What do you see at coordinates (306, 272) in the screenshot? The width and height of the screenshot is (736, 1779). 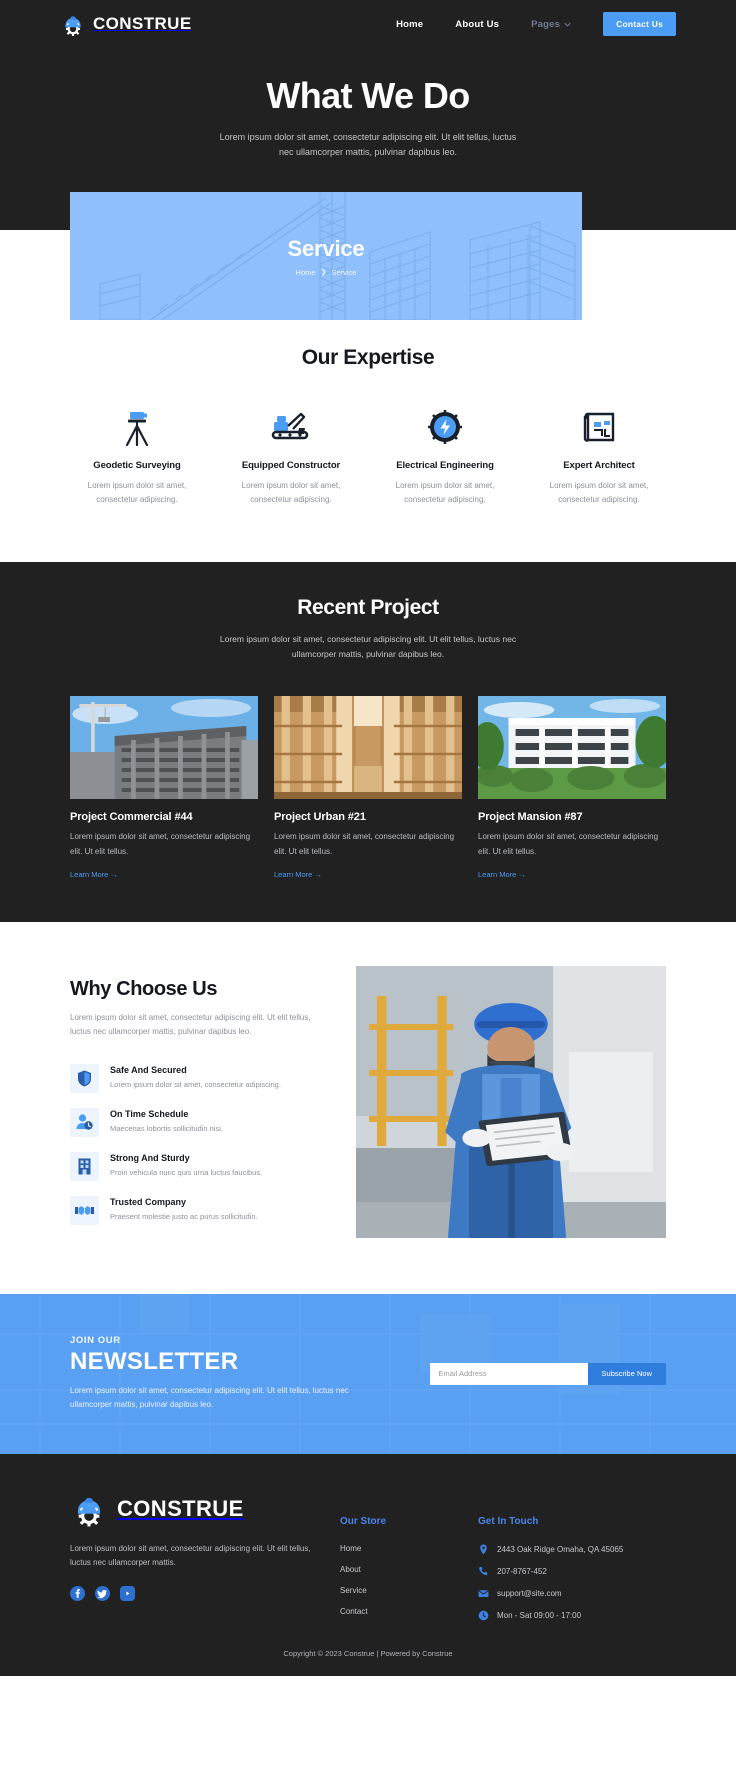 I see `breadcrumb-home: Home` at bounding box center [306, 272].